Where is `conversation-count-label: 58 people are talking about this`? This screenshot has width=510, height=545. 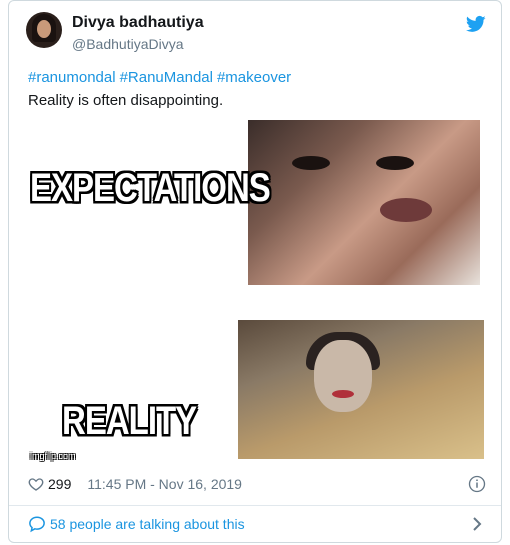 conversation-count-label: 58 people are talking about this is located at coordinates (147, 524).